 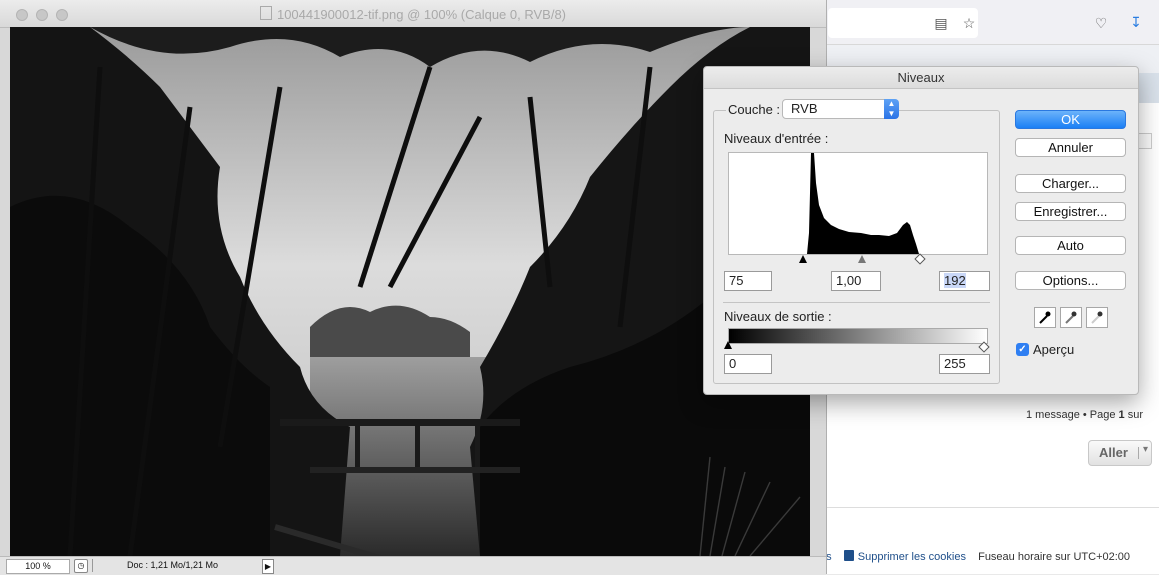 What do you see at coordinates (1133, 415) in the screenshot?
I see `pagination-suffix: sur` at bounding box center [1133, 415].